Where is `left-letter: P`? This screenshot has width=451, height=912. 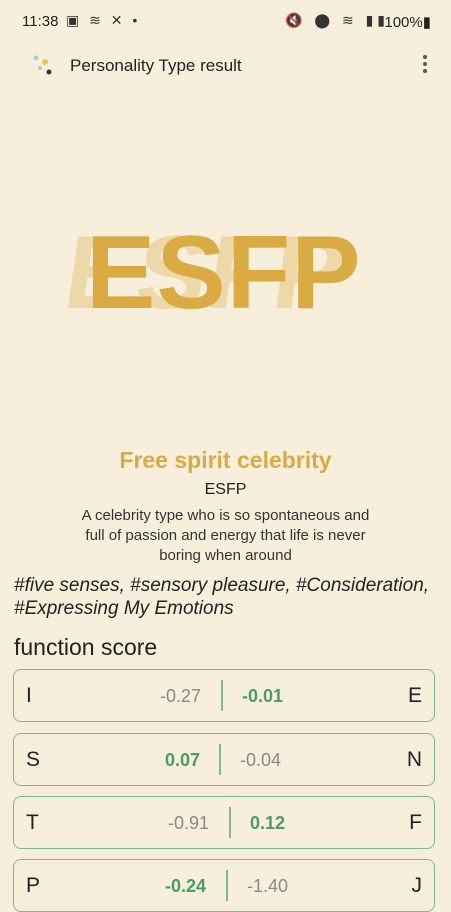 left-letter: P is located at coordinates (33, 885).